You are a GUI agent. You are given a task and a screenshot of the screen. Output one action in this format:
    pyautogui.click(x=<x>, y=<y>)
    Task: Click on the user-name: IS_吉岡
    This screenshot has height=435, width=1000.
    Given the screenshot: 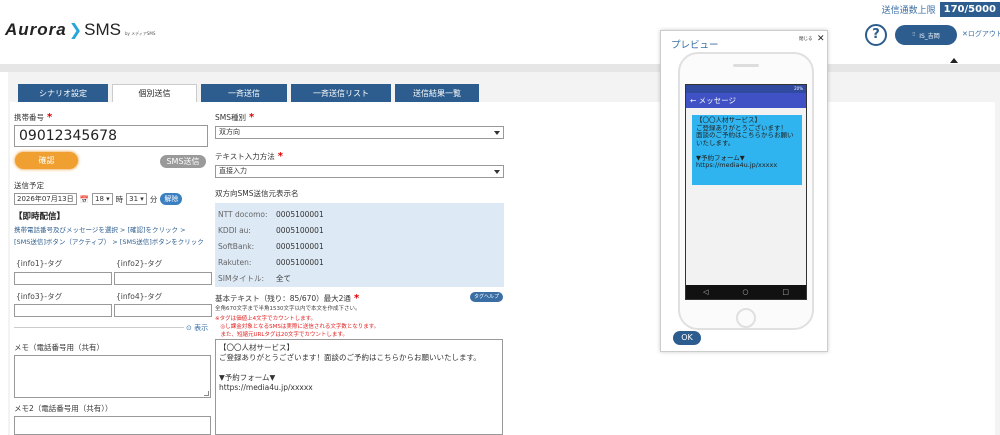 What is the action you would take?
    pyautogui.click(x=929, y=36)
    